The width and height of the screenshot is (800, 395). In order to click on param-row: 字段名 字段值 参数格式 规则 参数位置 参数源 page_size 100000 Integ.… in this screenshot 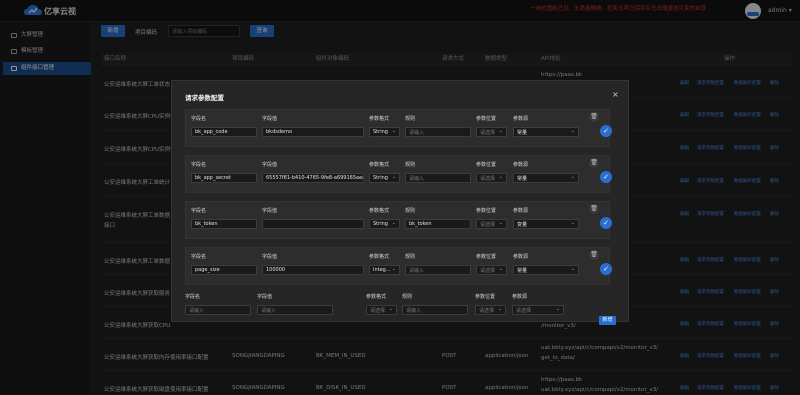, I will do `click(397, 266)`.